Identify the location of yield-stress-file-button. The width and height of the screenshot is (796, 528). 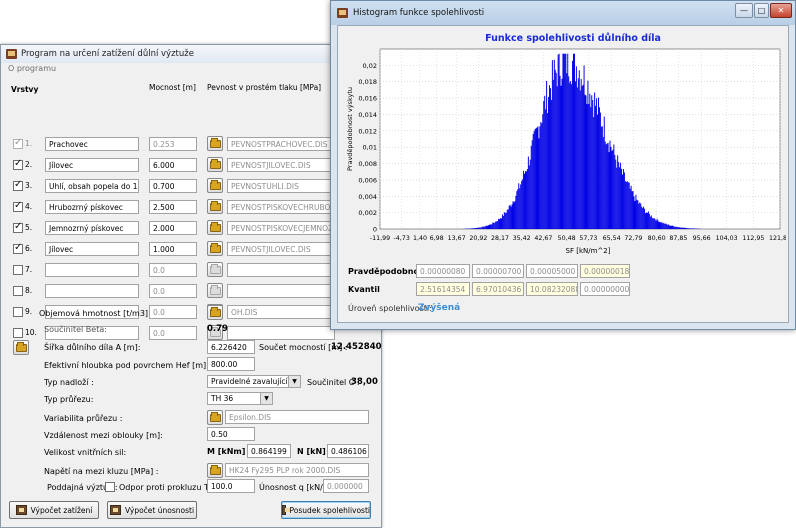
(215, 470).